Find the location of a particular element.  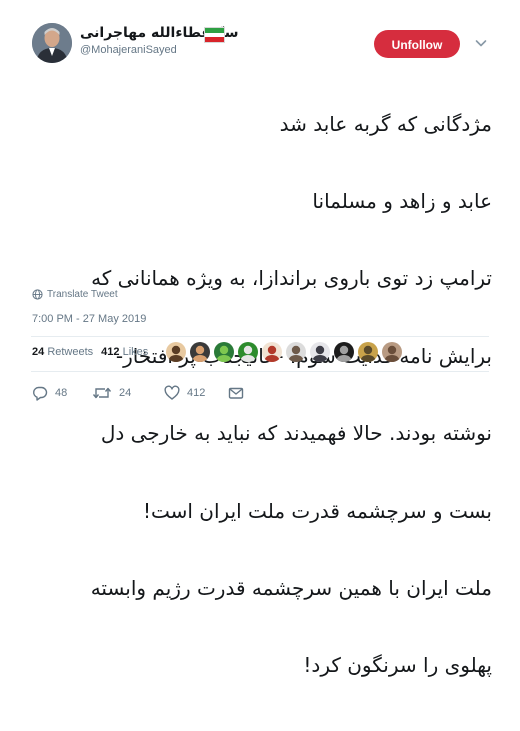

likers-avatars is located at coordinates (284, 352).